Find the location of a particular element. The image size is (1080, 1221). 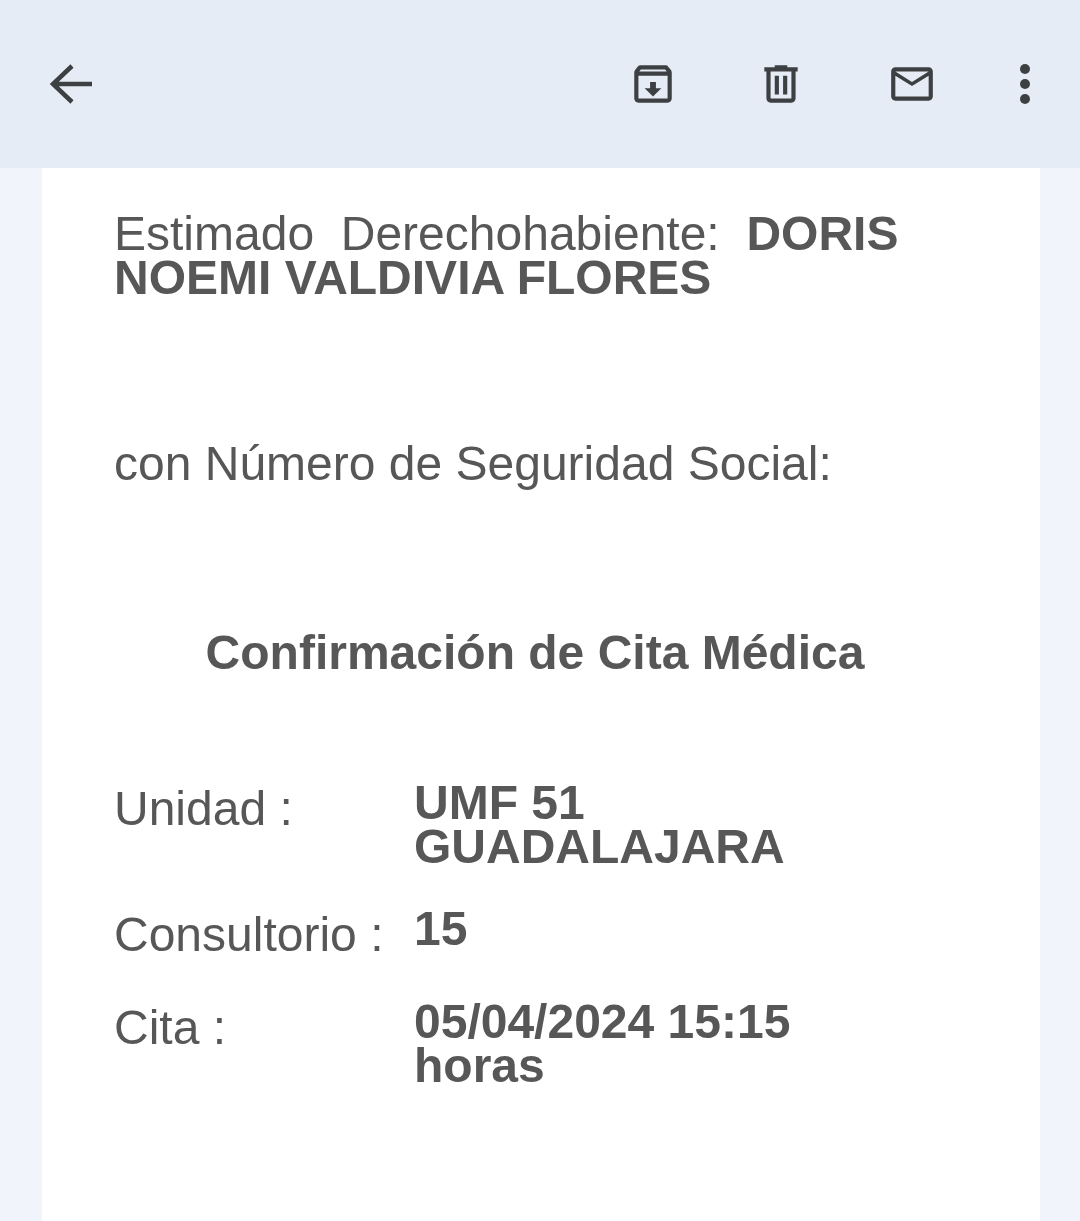

detail-value: 05/04/2024 15:15 horas is located at coordinates (603, 1044).